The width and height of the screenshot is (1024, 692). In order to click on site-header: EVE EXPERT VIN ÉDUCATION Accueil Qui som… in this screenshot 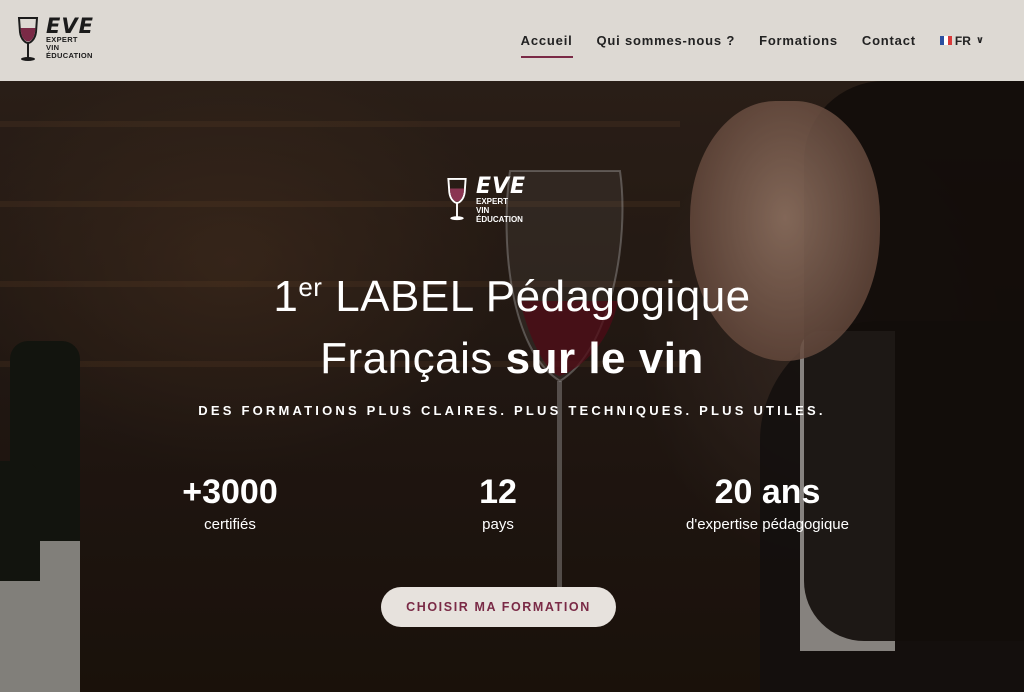, I will do `click(512, 40)`.